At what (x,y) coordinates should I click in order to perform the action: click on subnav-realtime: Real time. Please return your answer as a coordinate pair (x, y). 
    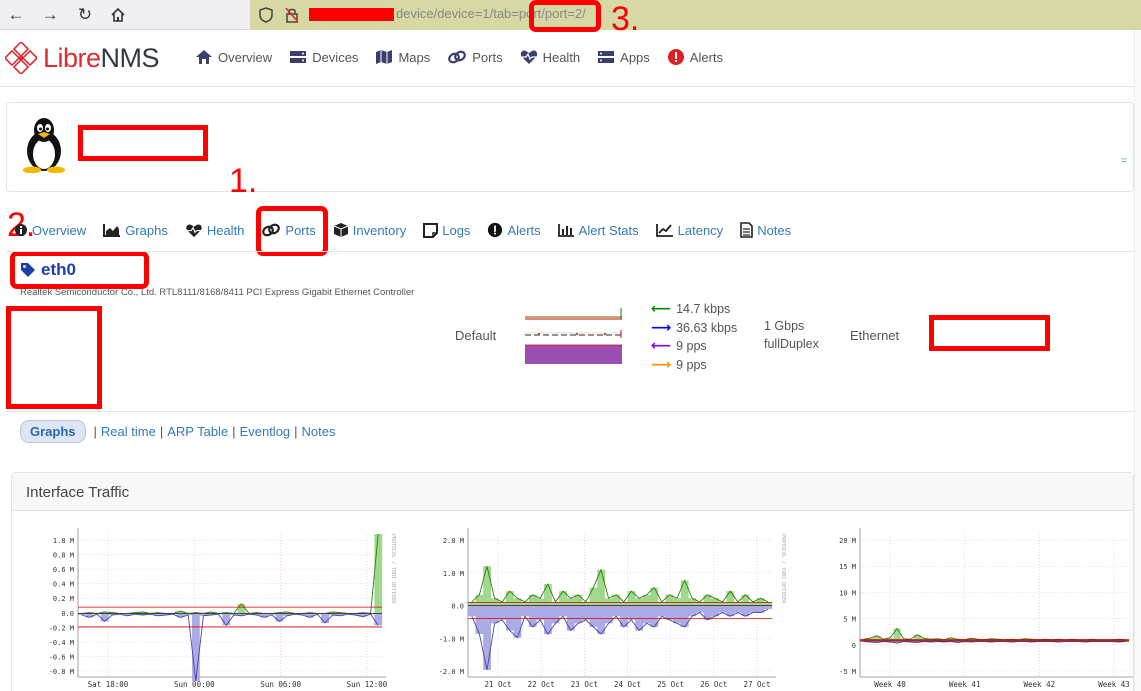
    Looking at the image, I should click on (128, 431).